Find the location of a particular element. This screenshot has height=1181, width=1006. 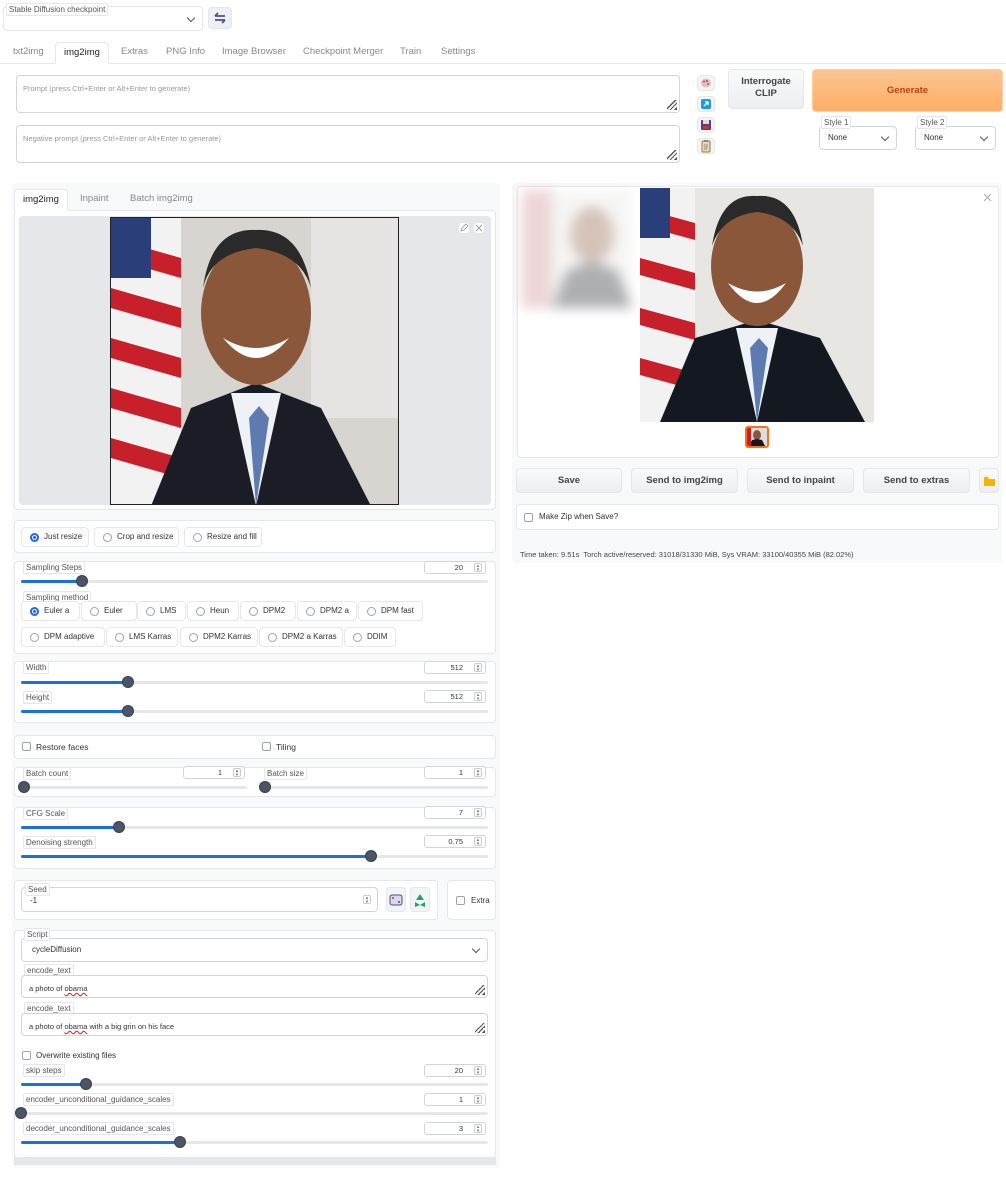

refresh-checkpoint-button is located at coordinates (220, 18).